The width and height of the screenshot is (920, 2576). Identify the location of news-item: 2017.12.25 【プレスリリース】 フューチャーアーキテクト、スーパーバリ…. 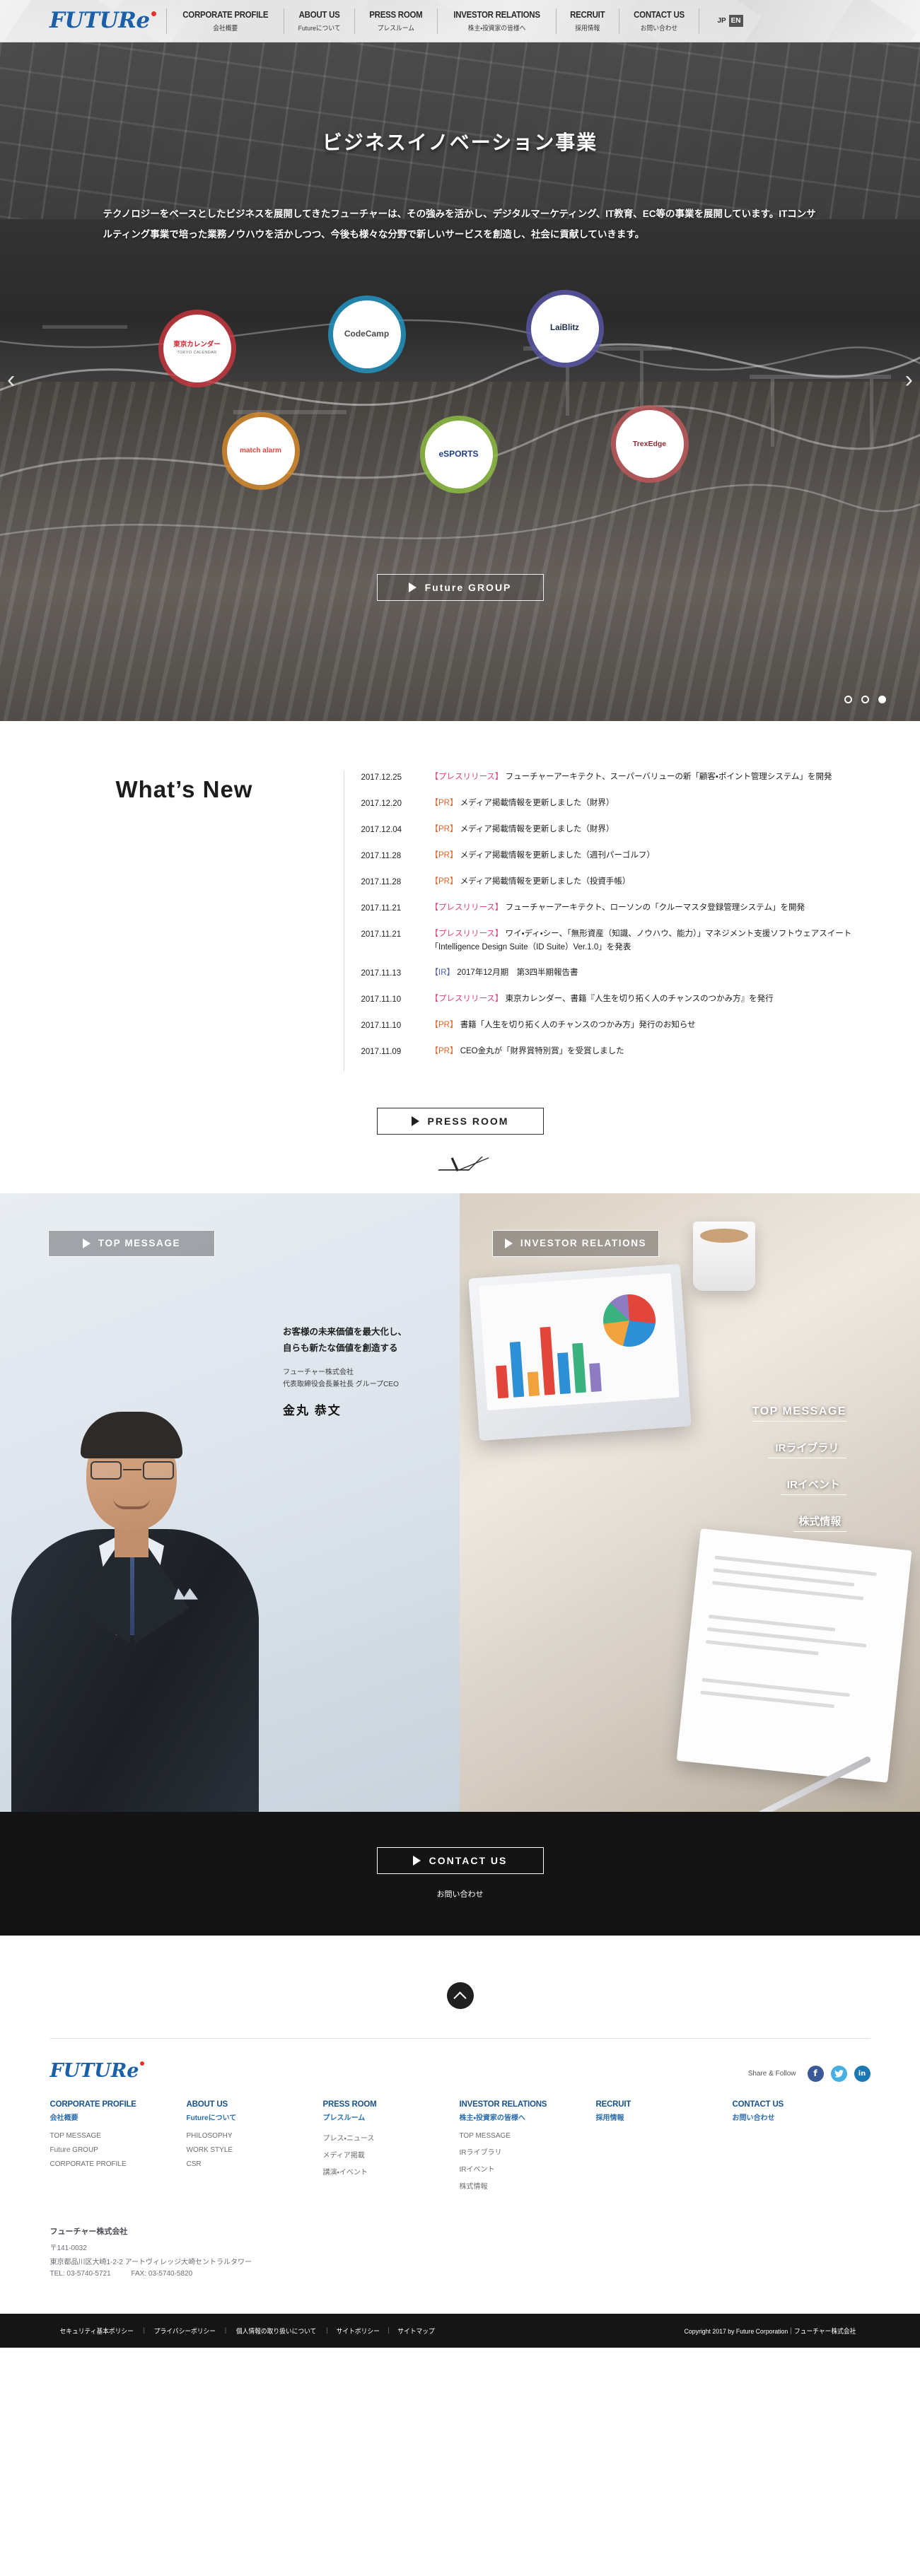
(610, 778).